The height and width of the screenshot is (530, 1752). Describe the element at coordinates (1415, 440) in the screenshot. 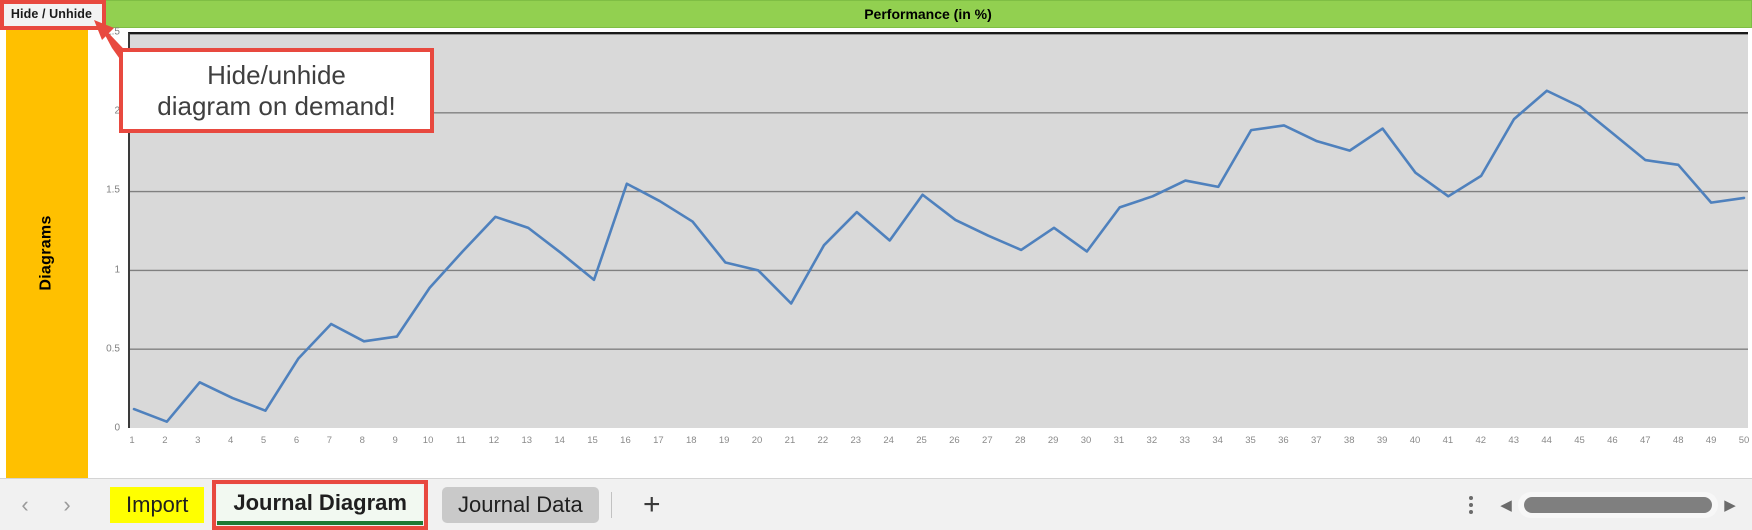

I see `x-axis-tick-label: 40` at that location.